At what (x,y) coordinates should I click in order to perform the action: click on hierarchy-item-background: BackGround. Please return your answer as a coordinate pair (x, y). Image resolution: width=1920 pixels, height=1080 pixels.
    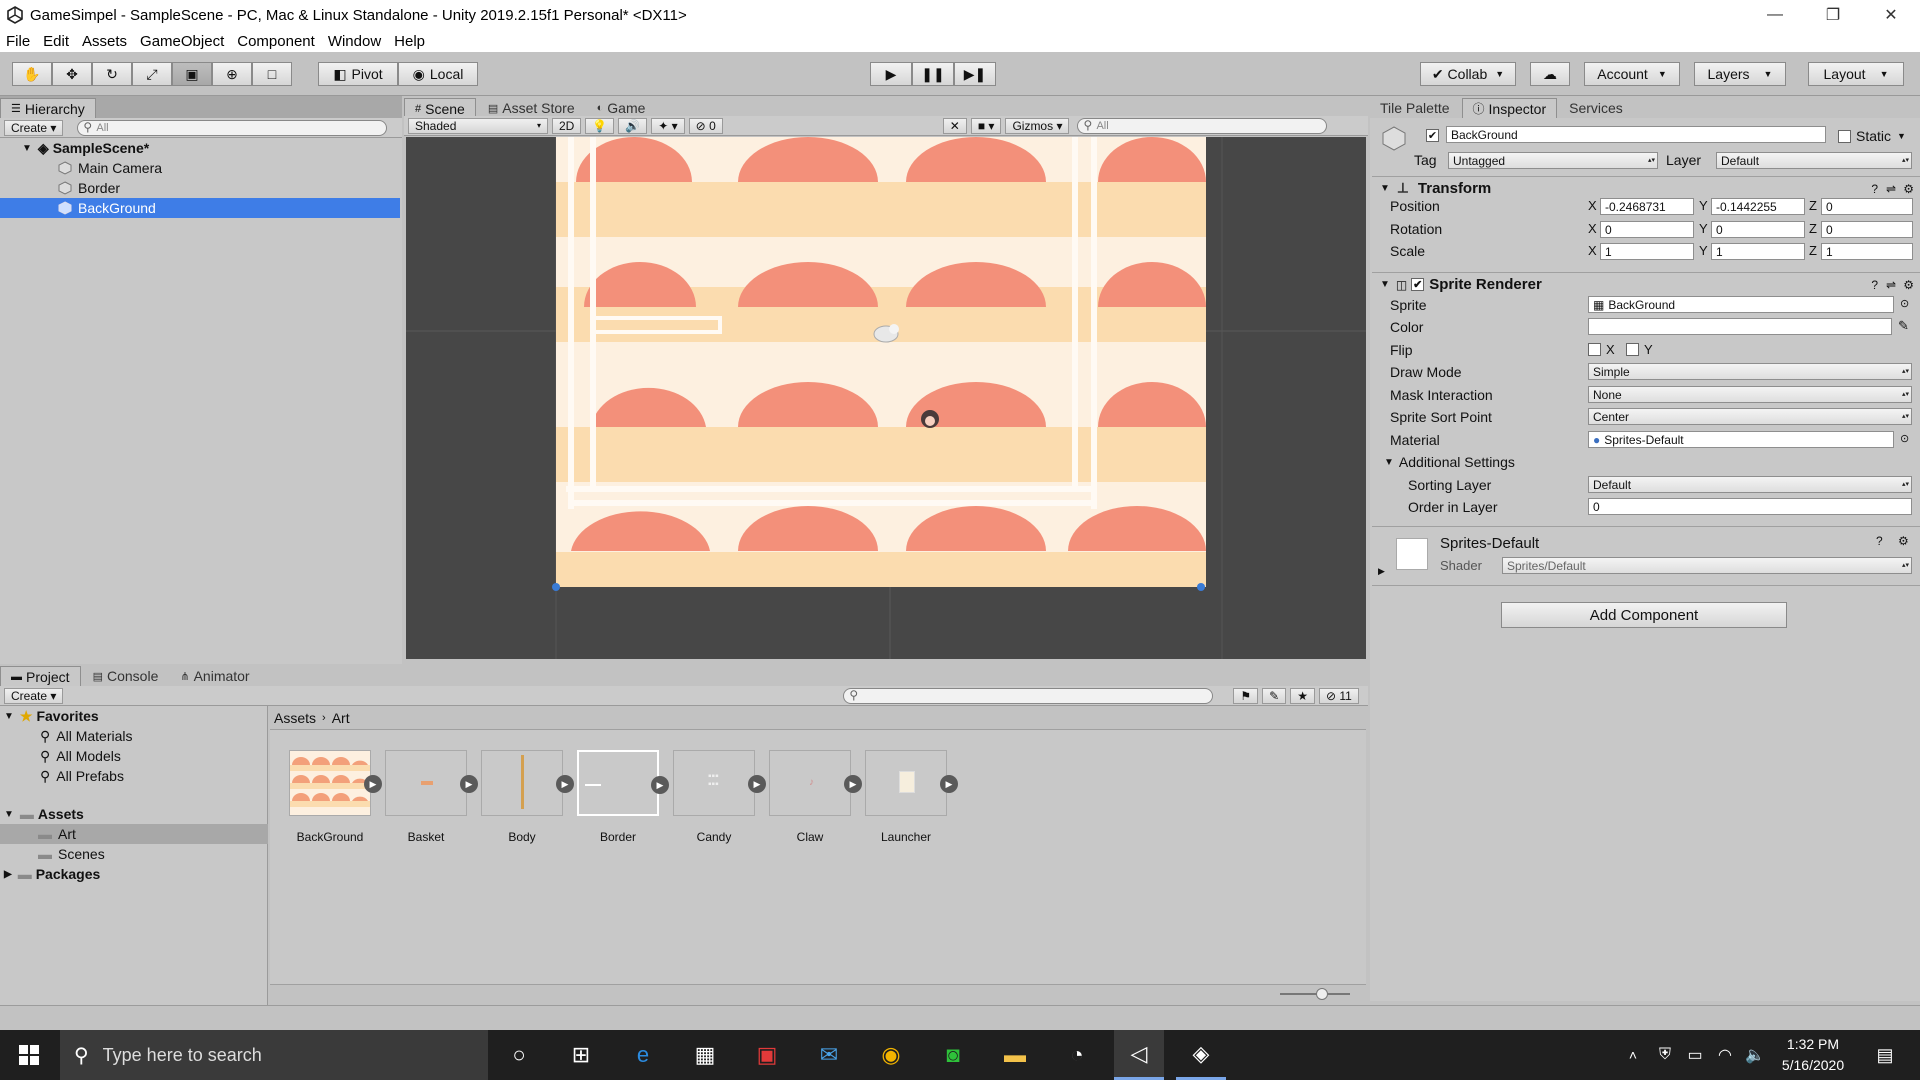
    Looking at the image, I should click on (200, 208).